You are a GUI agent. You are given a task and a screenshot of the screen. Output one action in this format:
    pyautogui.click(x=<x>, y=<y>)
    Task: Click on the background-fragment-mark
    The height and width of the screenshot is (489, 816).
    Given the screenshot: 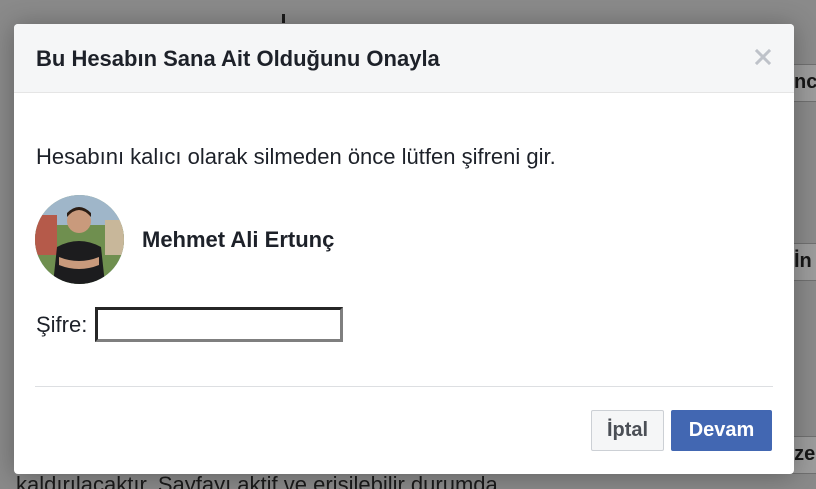 What is the action you would take?
    pyautogui.click(x=283, y=18)
    